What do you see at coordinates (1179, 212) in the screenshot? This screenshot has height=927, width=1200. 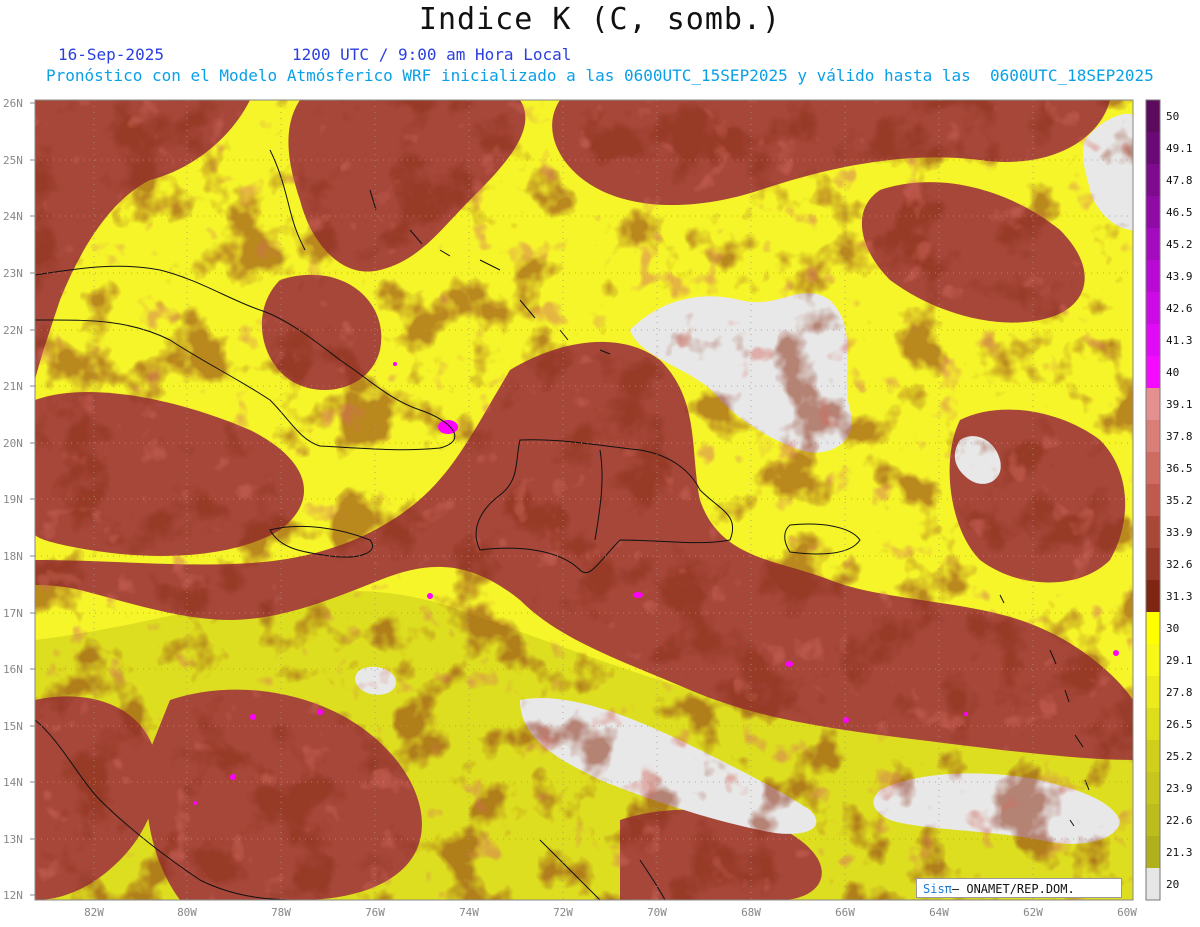 I see `colorbar-label: 46.5` at bounding box center [1179, 212].